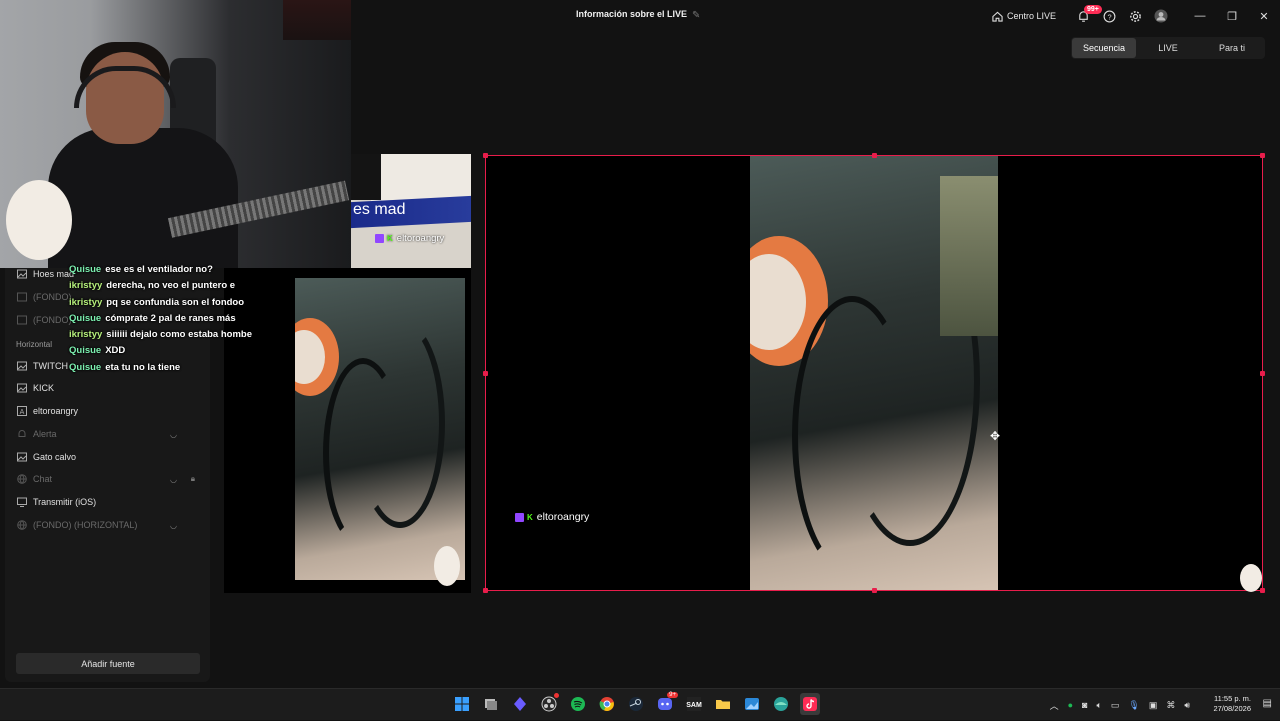  Describe the element at coordinates (696, 15) in the screenshot. I see `edit-icon: ✎` at that location.